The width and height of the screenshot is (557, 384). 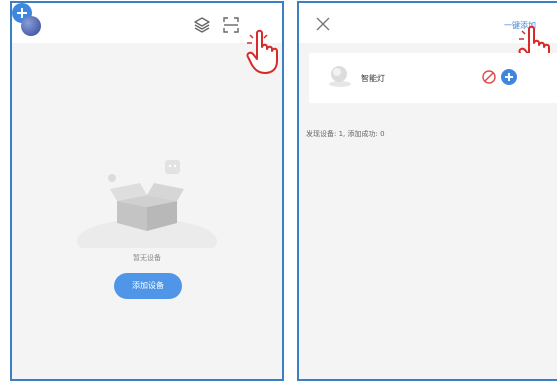 What do you see at coordinates (509, 77) in the screenshot?
I see `add-device-icon` at bounding box center [509, 77].